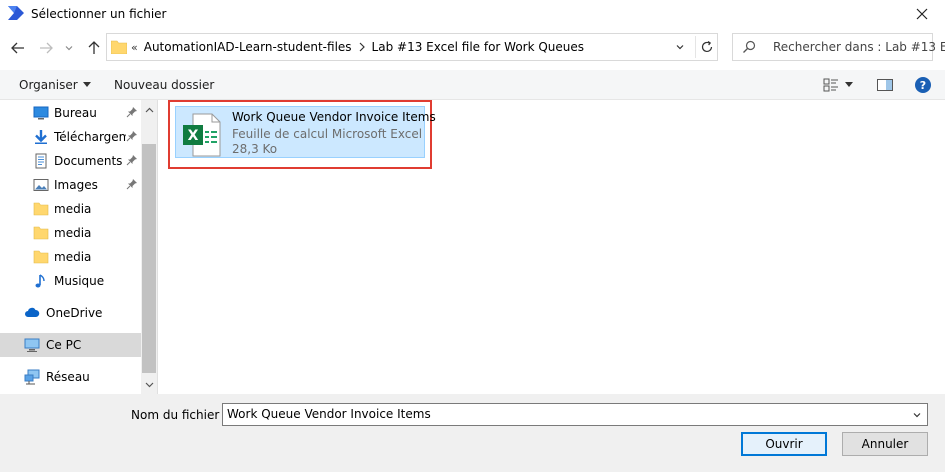 Image resolution: width=945 pixels, height=472 pixels. I want to click on filename-input: Work Queue Vendor Invoice Items, so click(575, 414).